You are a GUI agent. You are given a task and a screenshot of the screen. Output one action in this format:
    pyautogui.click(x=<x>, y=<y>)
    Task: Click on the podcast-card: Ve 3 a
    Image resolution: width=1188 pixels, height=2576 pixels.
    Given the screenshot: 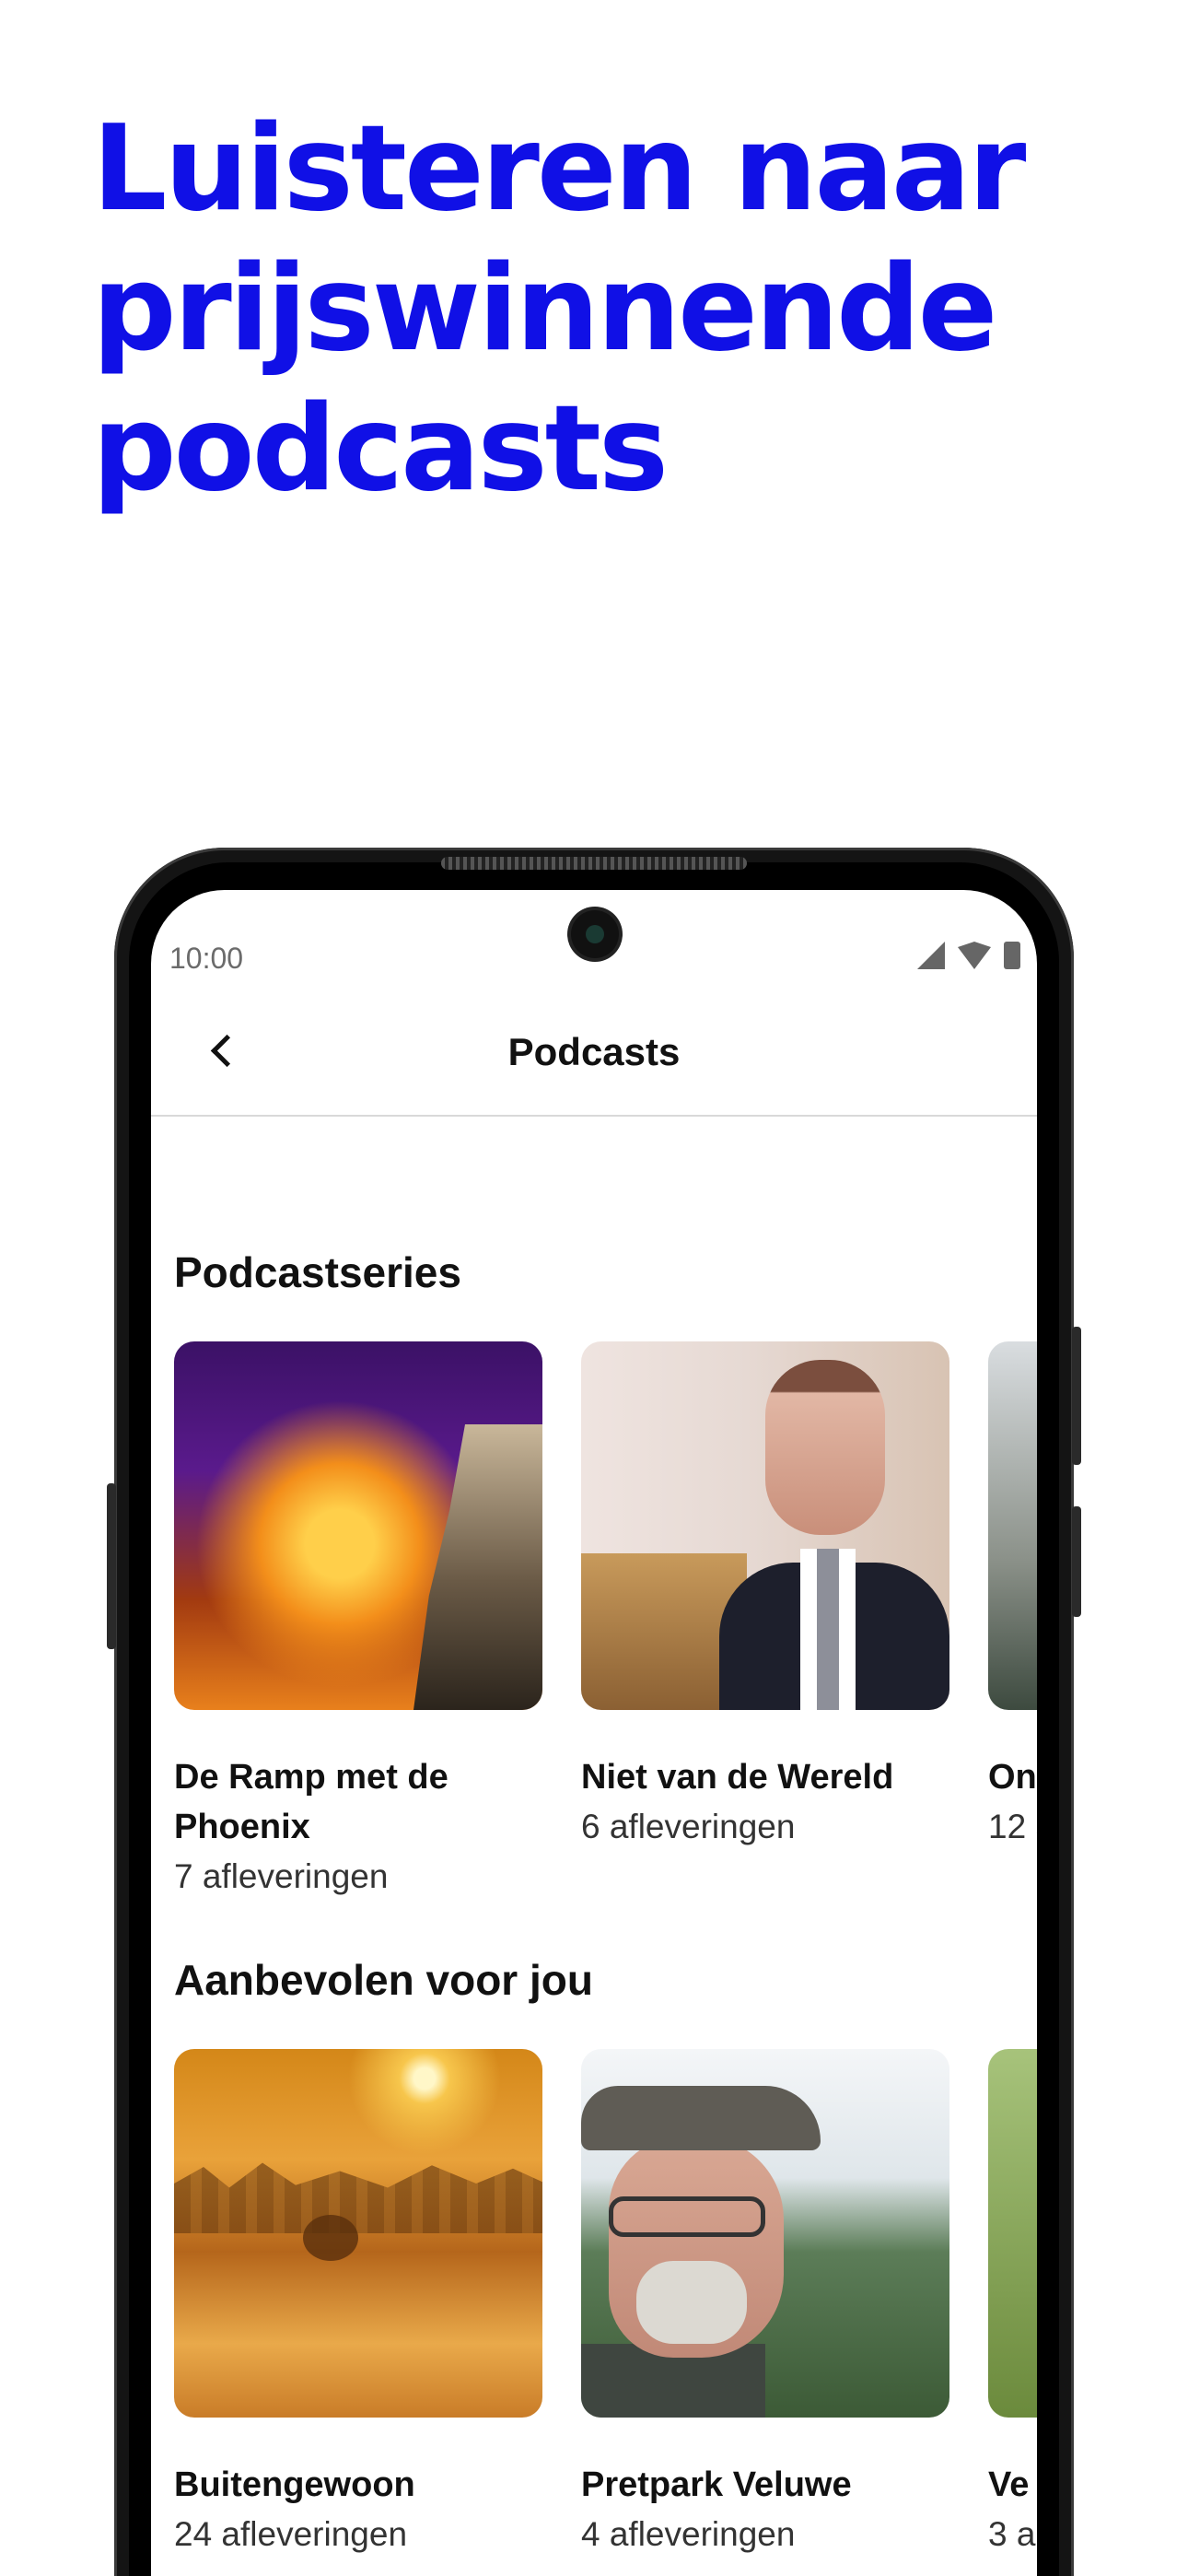 What is the action you would take?
    pyautogui.click(x=1013, y=2304)
    